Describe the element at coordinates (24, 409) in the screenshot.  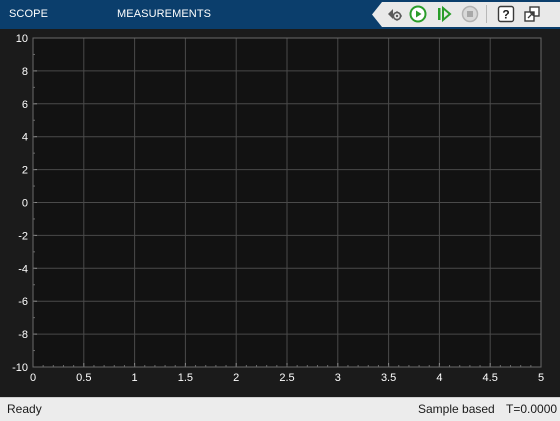
I see `status-state: Ready` at that location.